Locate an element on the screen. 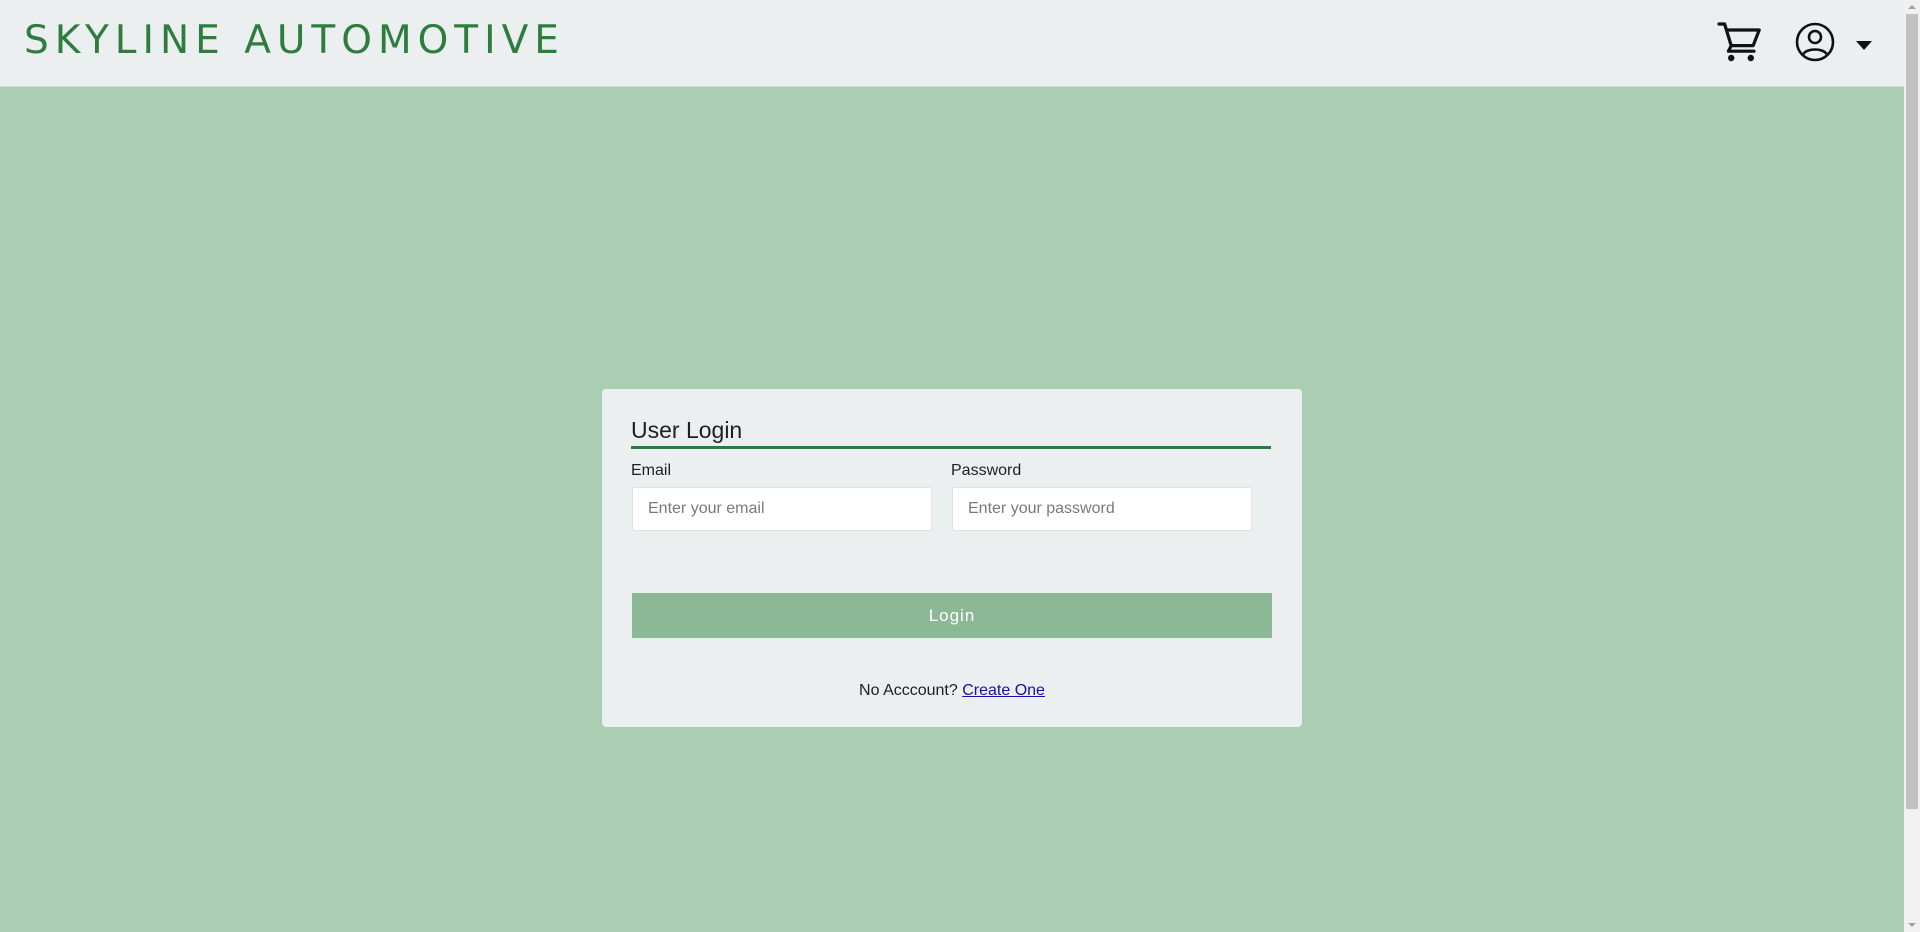 The image size is (1920, 932). vertical-scrollbar is located at coordinates (1912, 466).